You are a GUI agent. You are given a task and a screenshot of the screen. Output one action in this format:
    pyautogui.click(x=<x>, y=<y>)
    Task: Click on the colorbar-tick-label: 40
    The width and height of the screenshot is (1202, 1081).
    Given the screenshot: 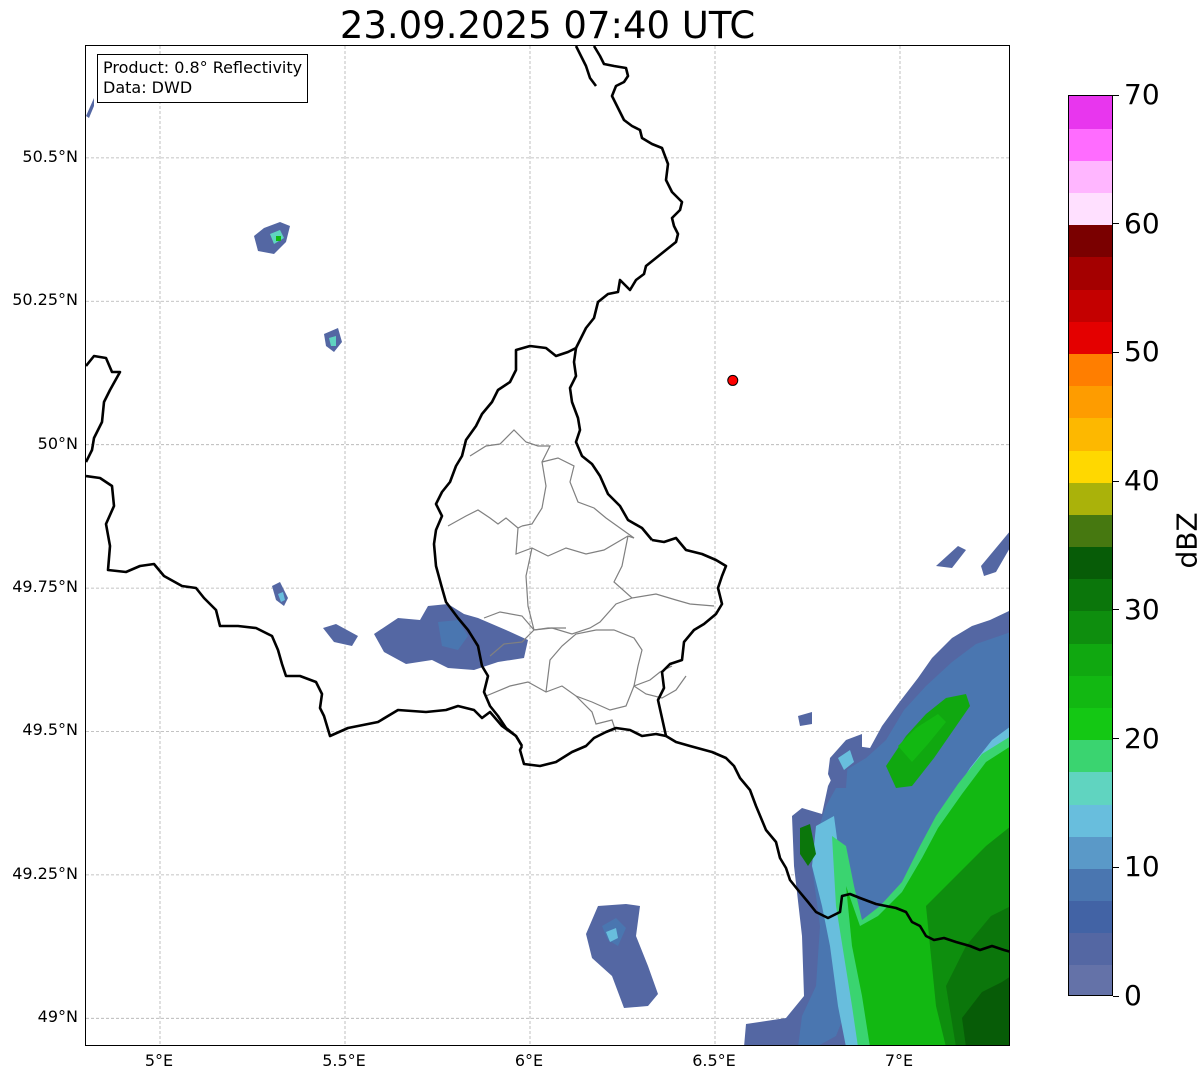 What is the action you would take?
    pyautogui.click(x=1142, y=481)
    